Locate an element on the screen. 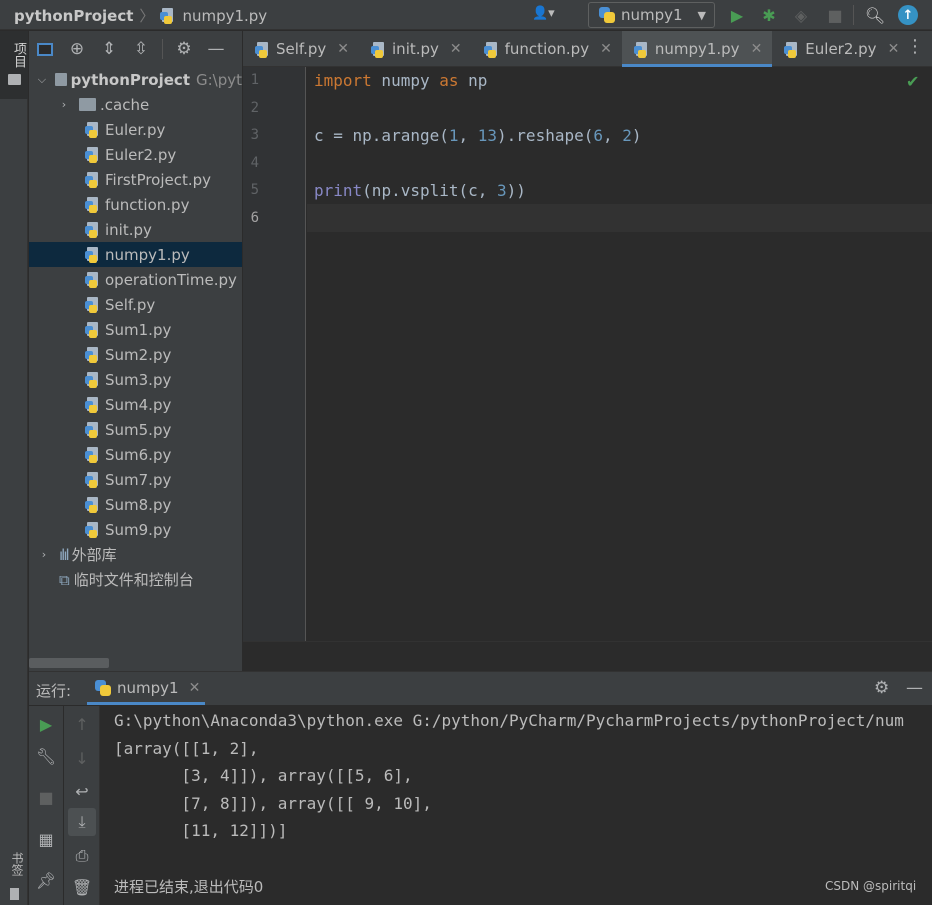 This screenshot has width=932, height=905. breadcrumb-file: numpy1.py is located at coordinates (224, 16).